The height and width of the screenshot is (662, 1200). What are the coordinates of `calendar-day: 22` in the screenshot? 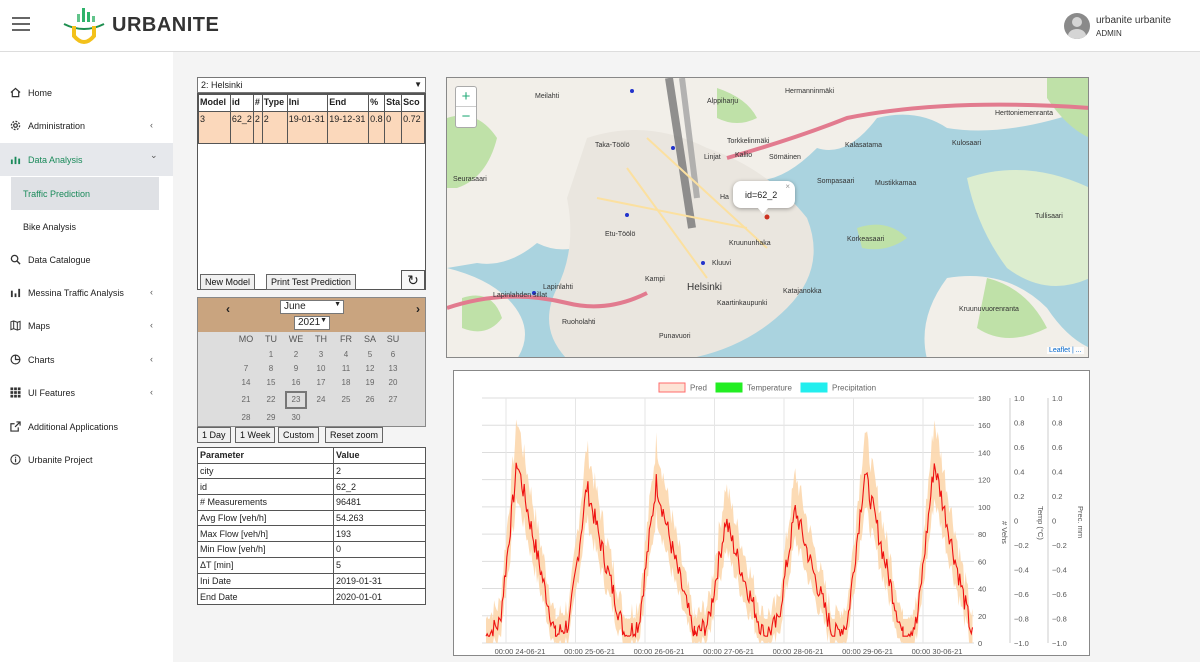 It's located at (271, 400).